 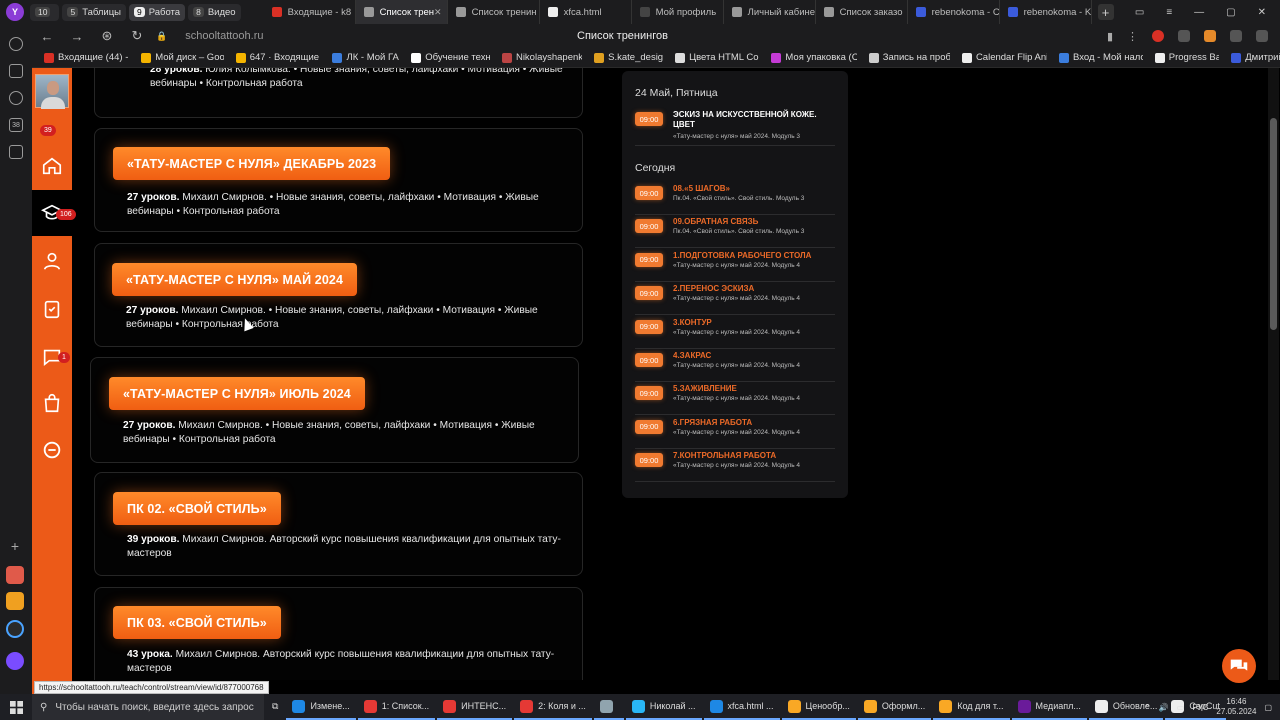 I want to click on new-tab-button: +, so click(x=1105, y=12).